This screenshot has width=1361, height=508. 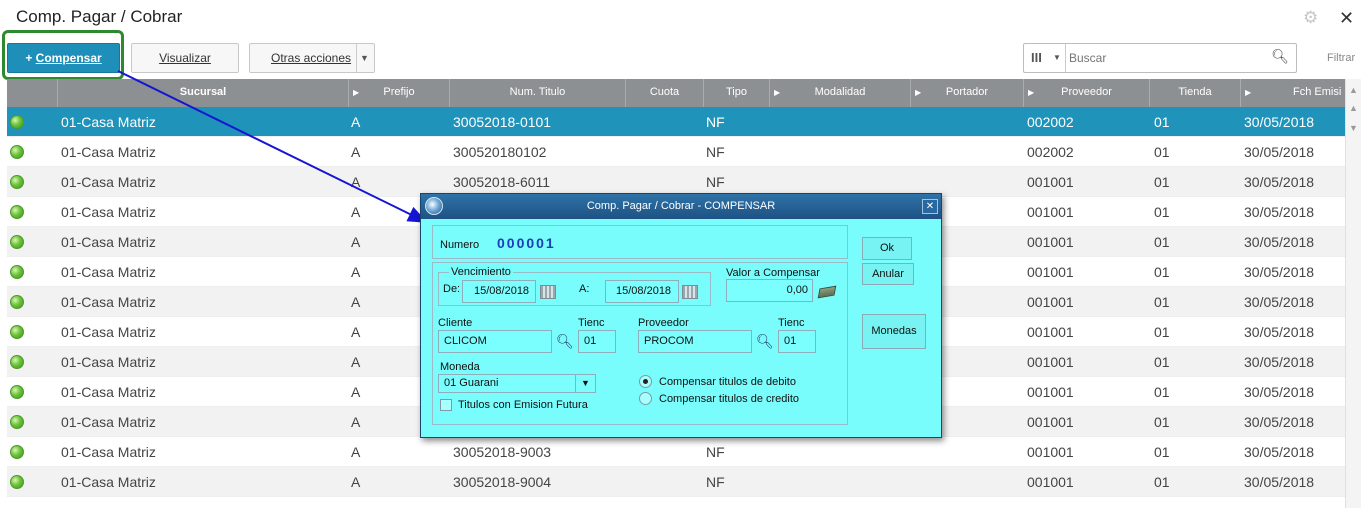 I want to click on proveedor-field: PROCOM, so click(x=695, y=341).